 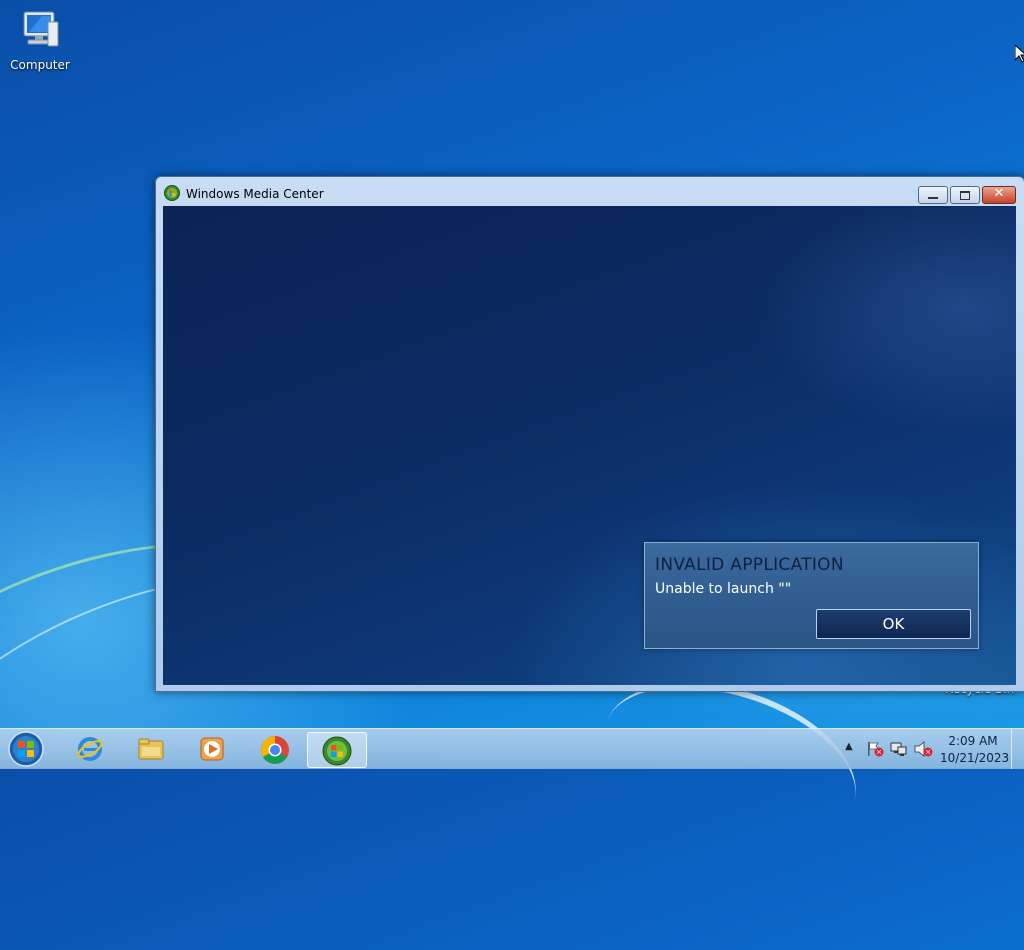 What do you see at coordinates (975, 750) in the screenshot?
I see `system-clock: 2:09 AM 10/21/2023` at bounding box center [975, 750].